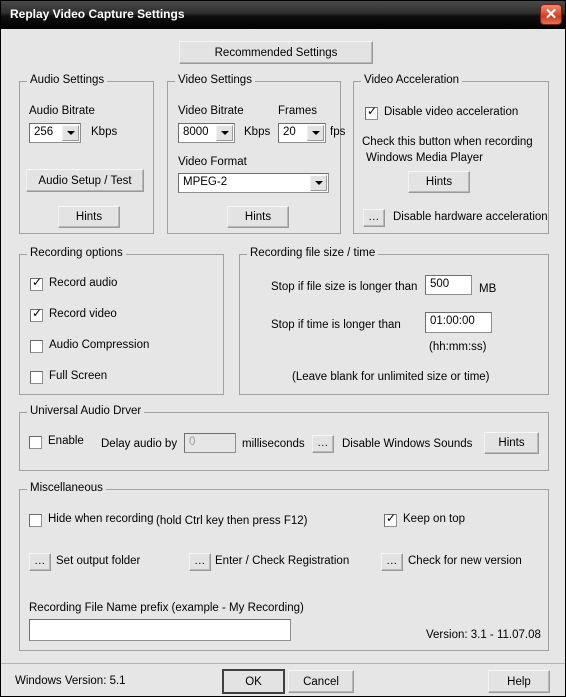 The height and width of the screenshot is (697, 566). What do you see at coordinates (44, 132) in the screenshot?
I see `audio-bitrate-value: 256` at bounding box center [44, 132].